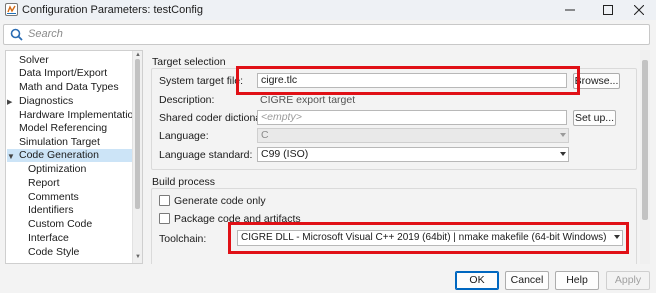 This screenshot has height=293, width=656. I want to click on tree-scrollbar: ▲ ▼, so click(137, 157).